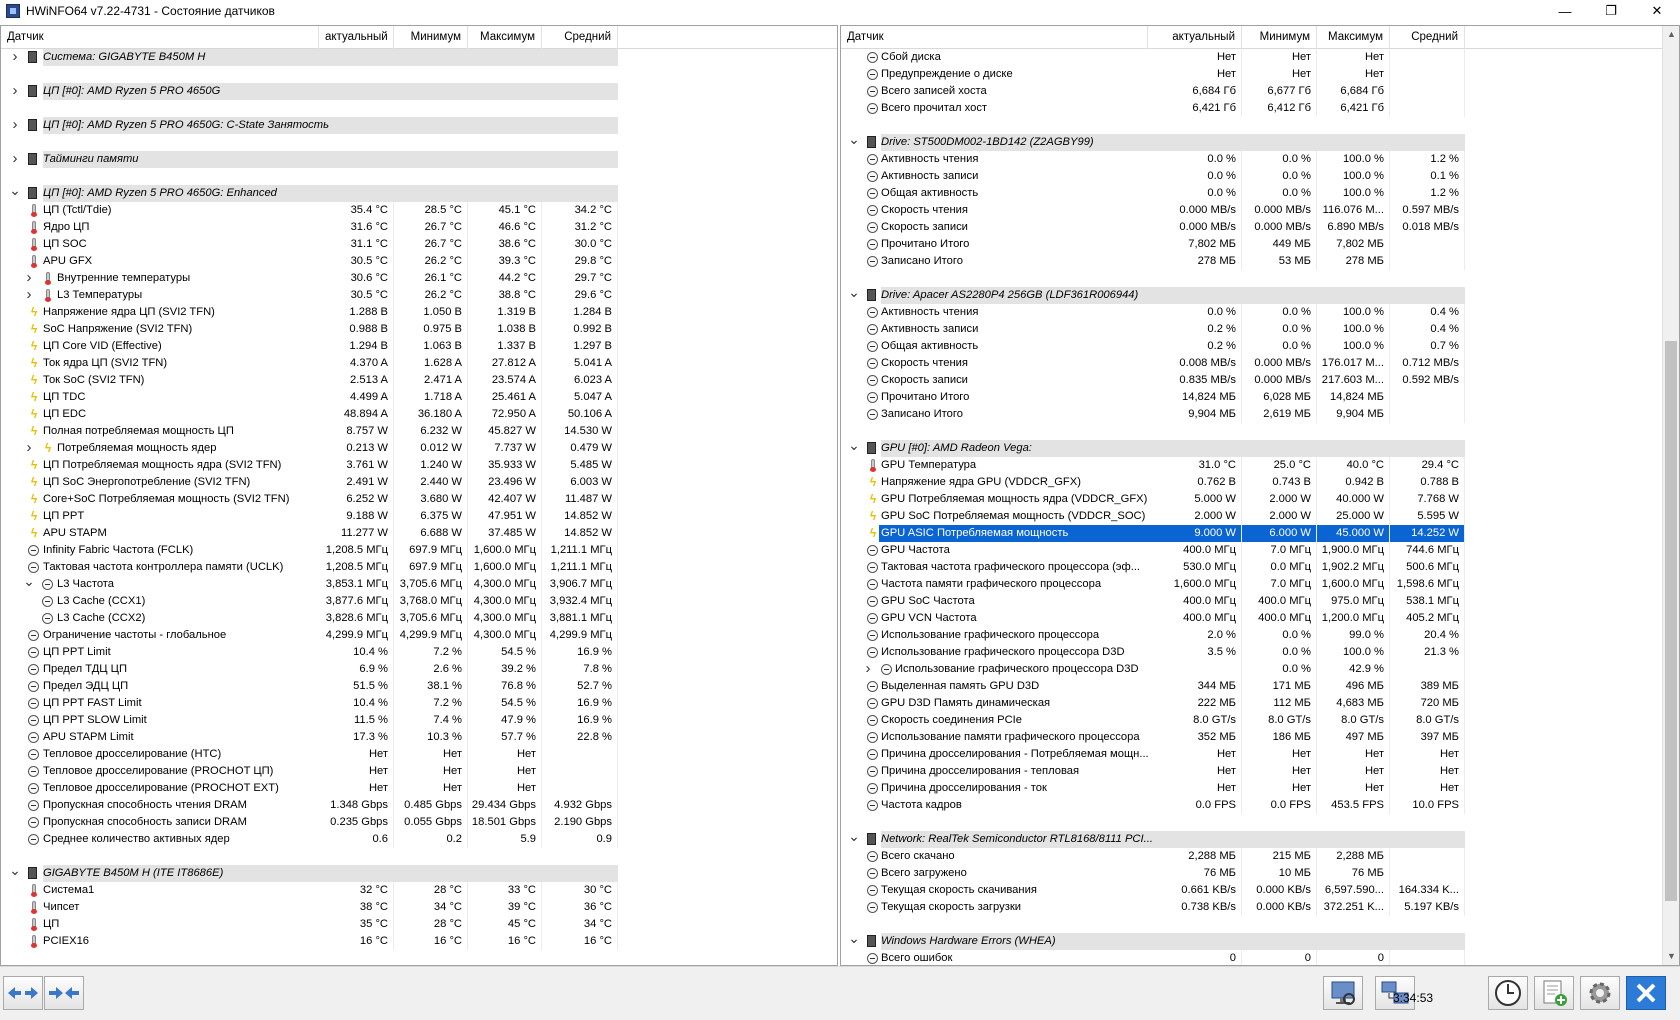 The image size is (1680, 1020). I want to click on sensor-row: ЦП PPT SLOW Limit 11.5 % 7.4 % 47.9 % 16.9 %, so click(309, 720).